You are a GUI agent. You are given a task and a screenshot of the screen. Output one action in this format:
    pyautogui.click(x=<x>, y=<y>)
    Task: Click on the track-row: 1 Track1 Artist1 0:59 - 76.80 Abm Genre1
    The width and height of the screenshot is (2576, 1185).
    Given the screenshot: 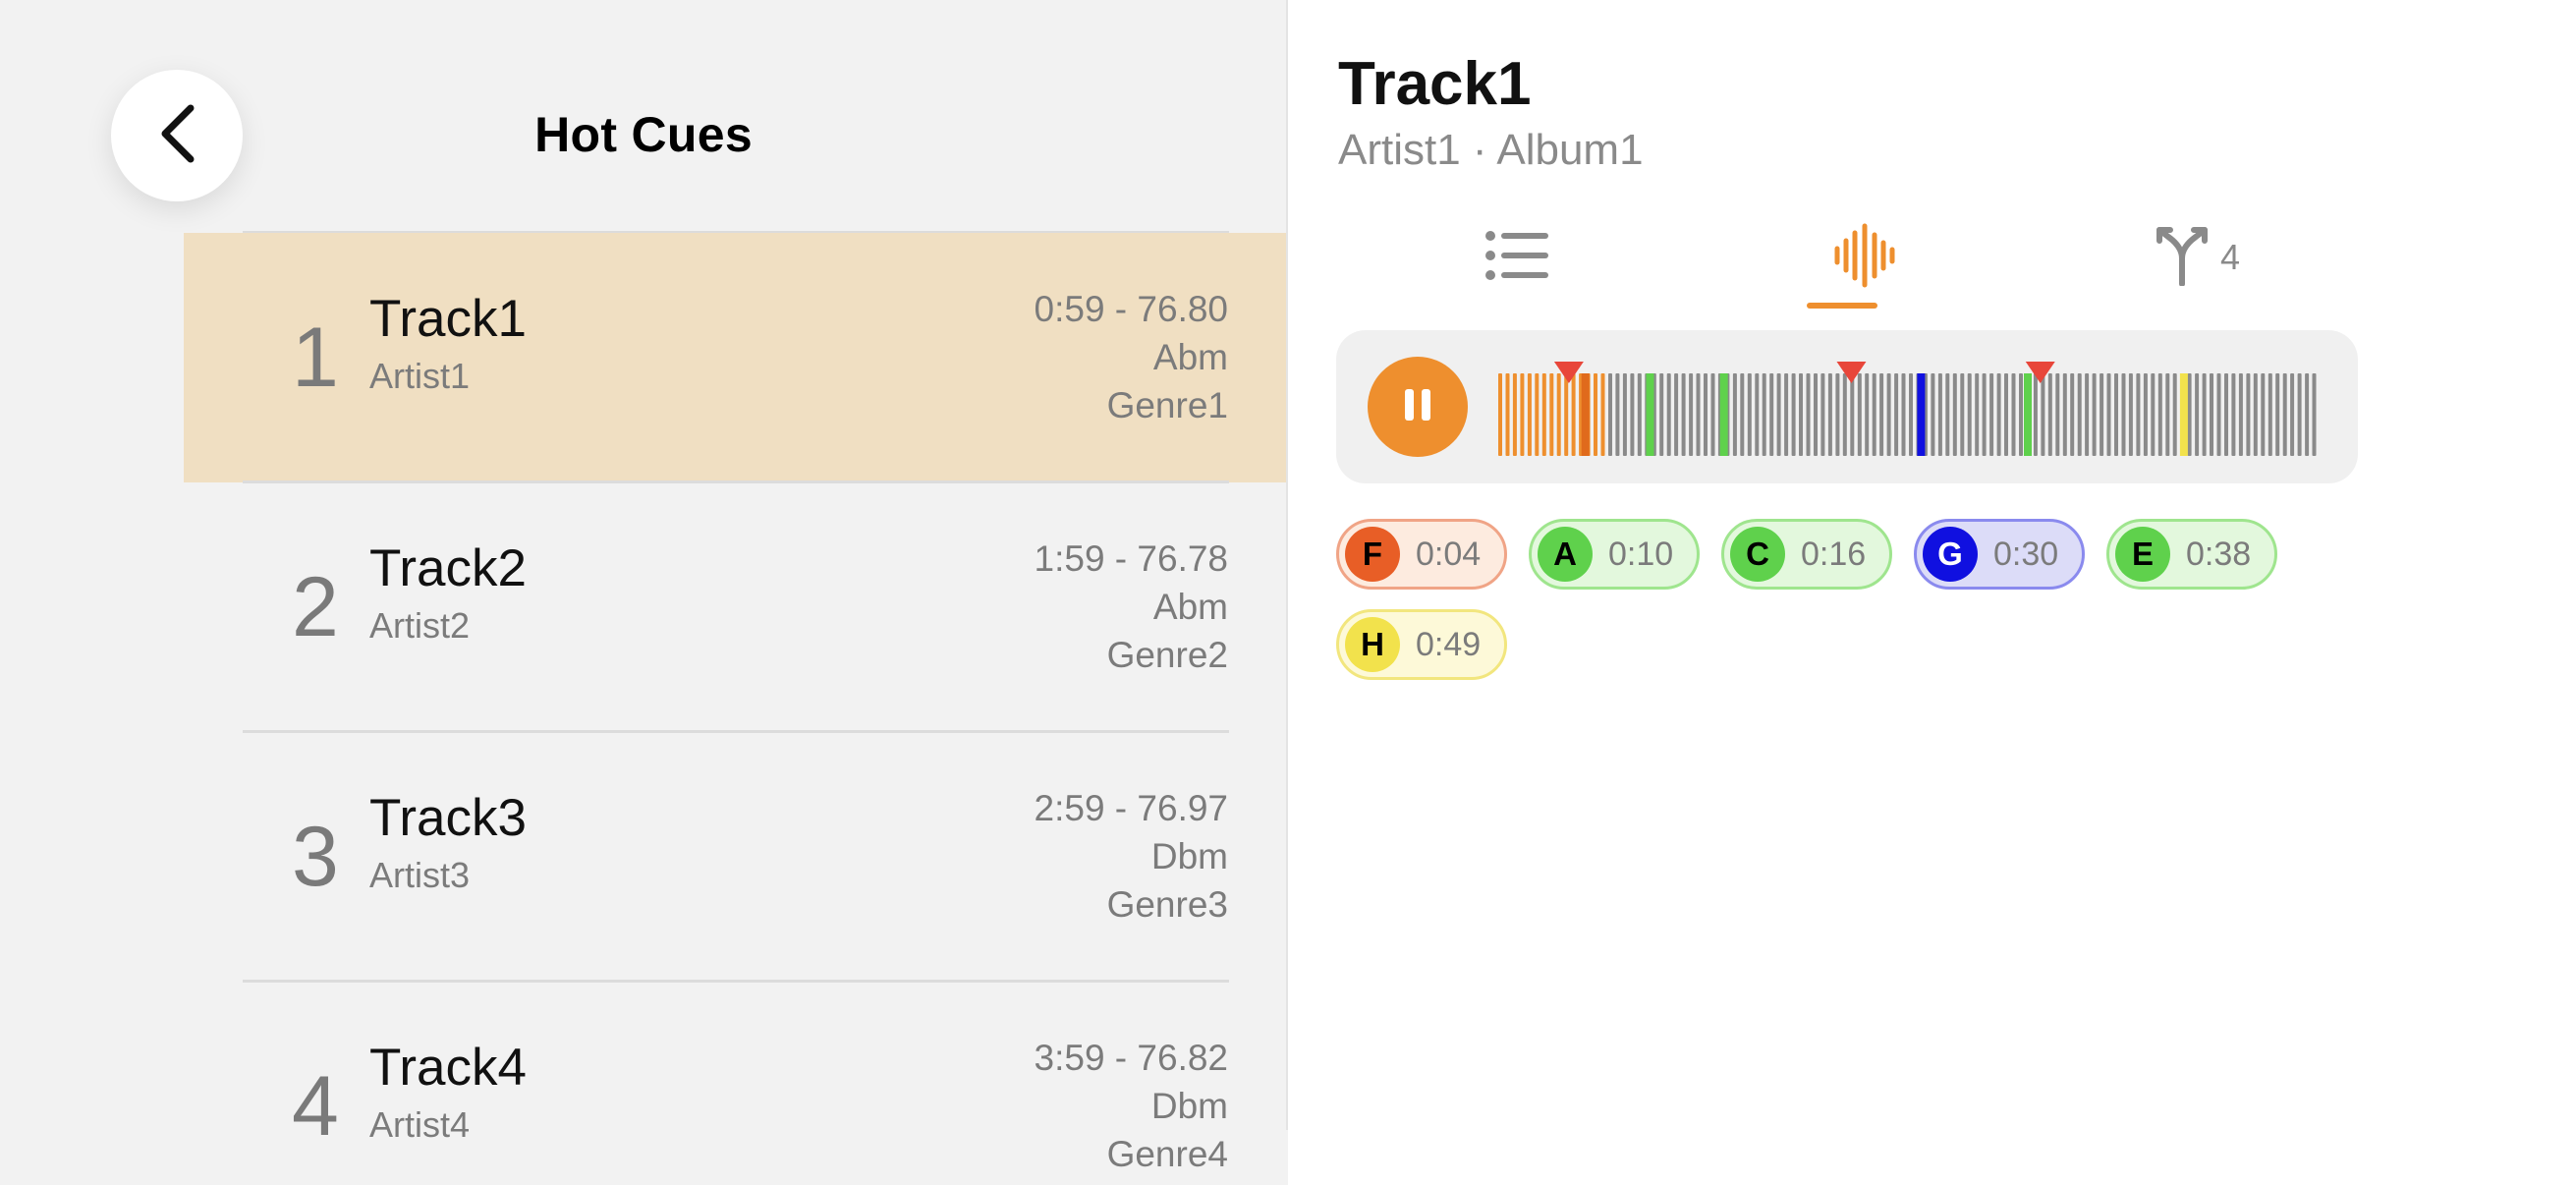 What is the action you would take?
    pyautogui.click(x=736, y=357)
    